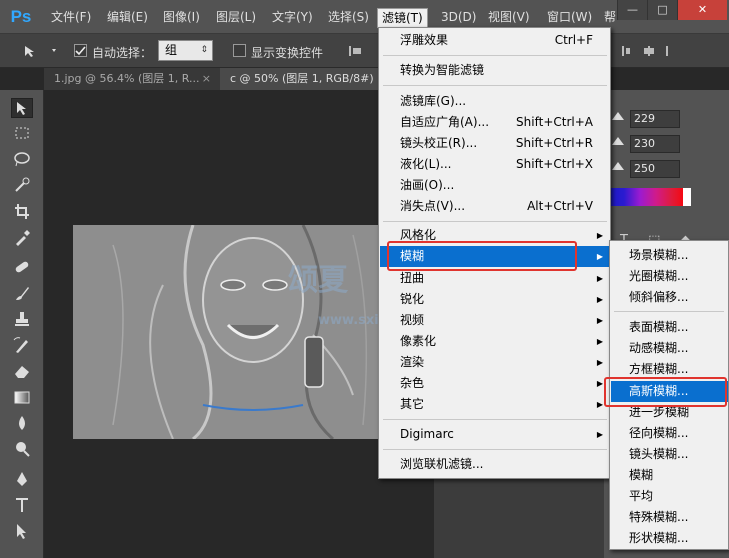 This screenshot has width=729, height=558. Describe the element at coordinates (22, 372) in the screenshot. I see `eraser-tool-icon` at that location.